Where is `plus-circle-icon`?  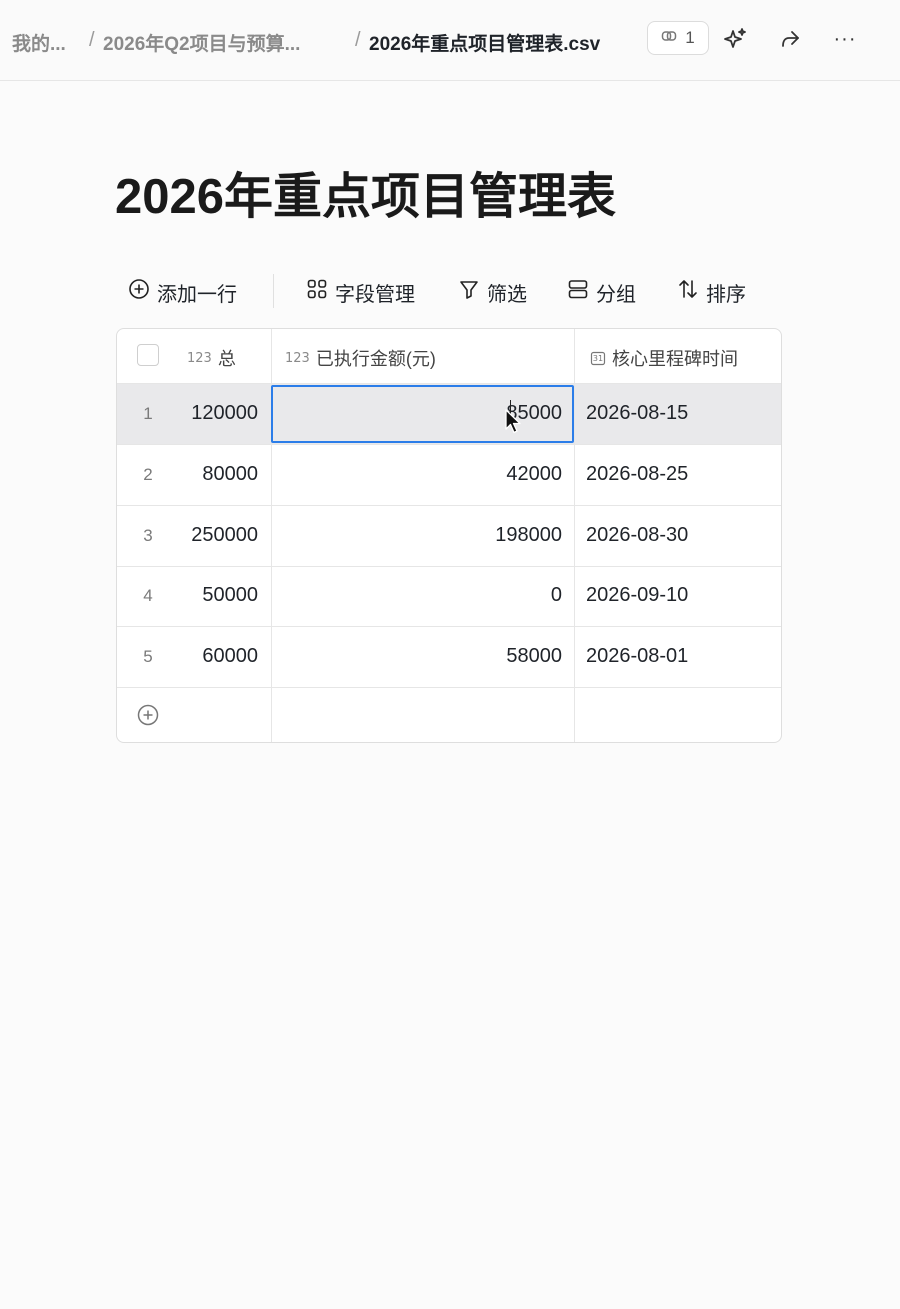 plus-circle-icon is located at coordinates (139, 292).